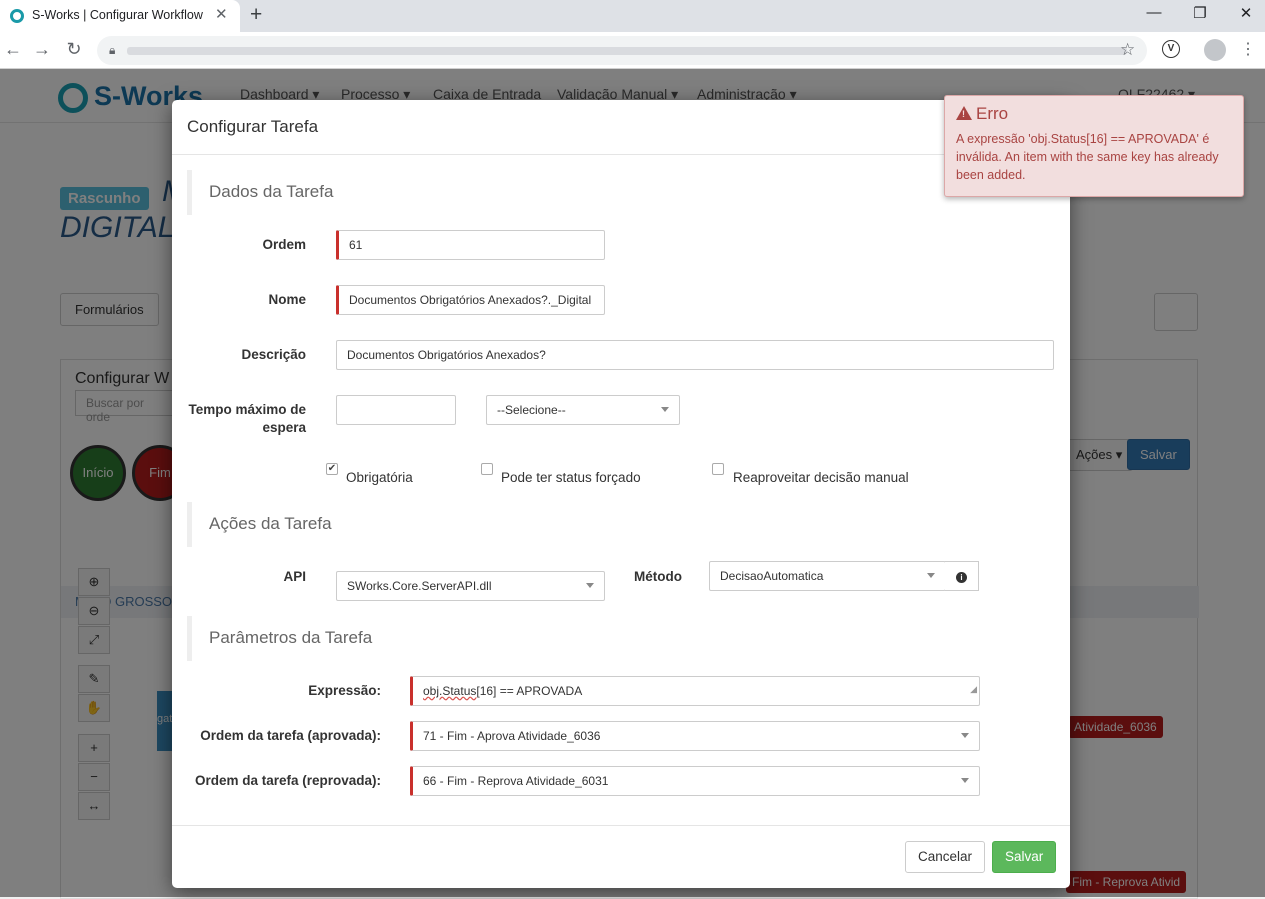  Describe the element at coordinates (658, 576) in the screenshot. I see `method-label: Método` at that location.